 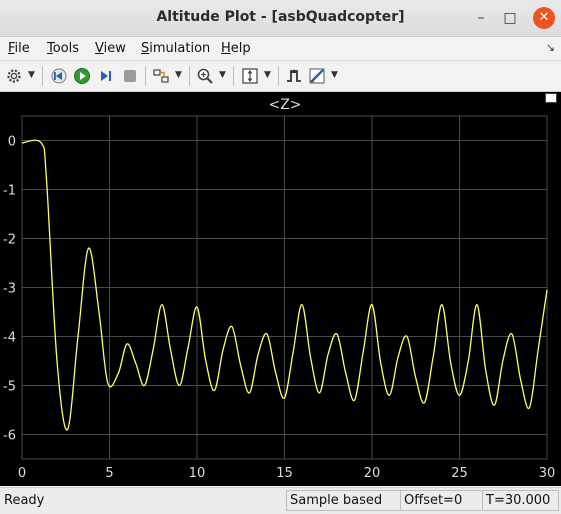 What do you see at coordinates (9, 338) in the screenshot?
I see `y-tick-label: -4` at bounding box center [9, 338].